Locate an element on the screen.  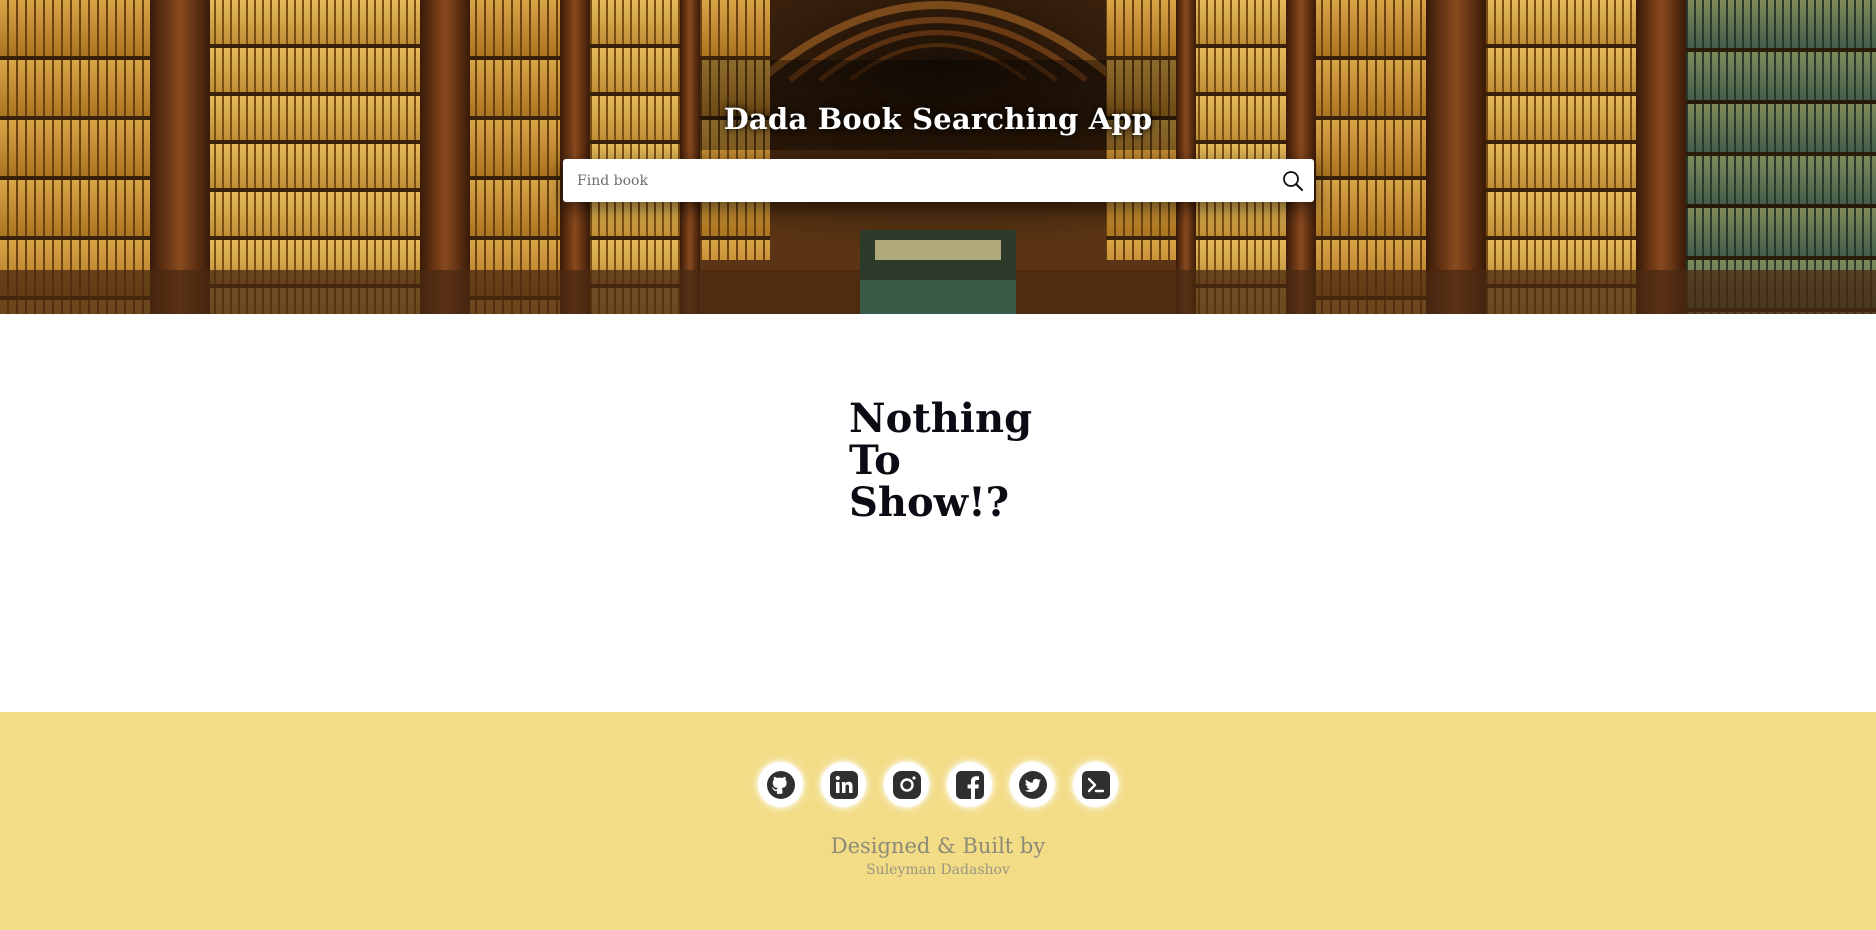
empty-line-3: Show!? is located at coordinates (929, 502).